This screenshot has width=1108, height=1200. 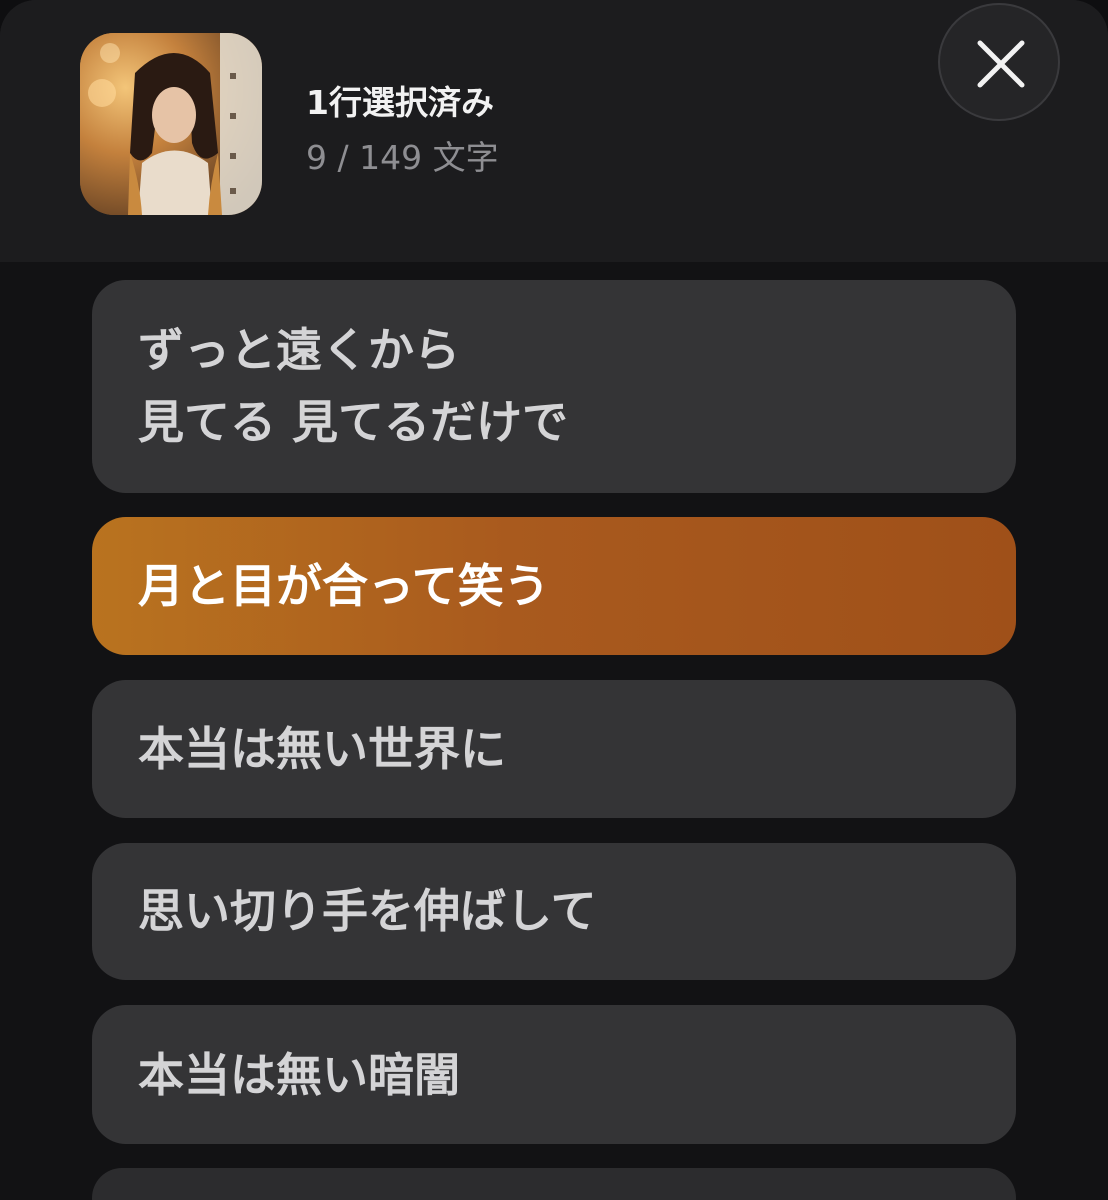 What do you see at coordinates (367, 911) in the screenshot?
I see `lyric-line: 思い切り手を伸ばして` at bounding box center [367, 911].